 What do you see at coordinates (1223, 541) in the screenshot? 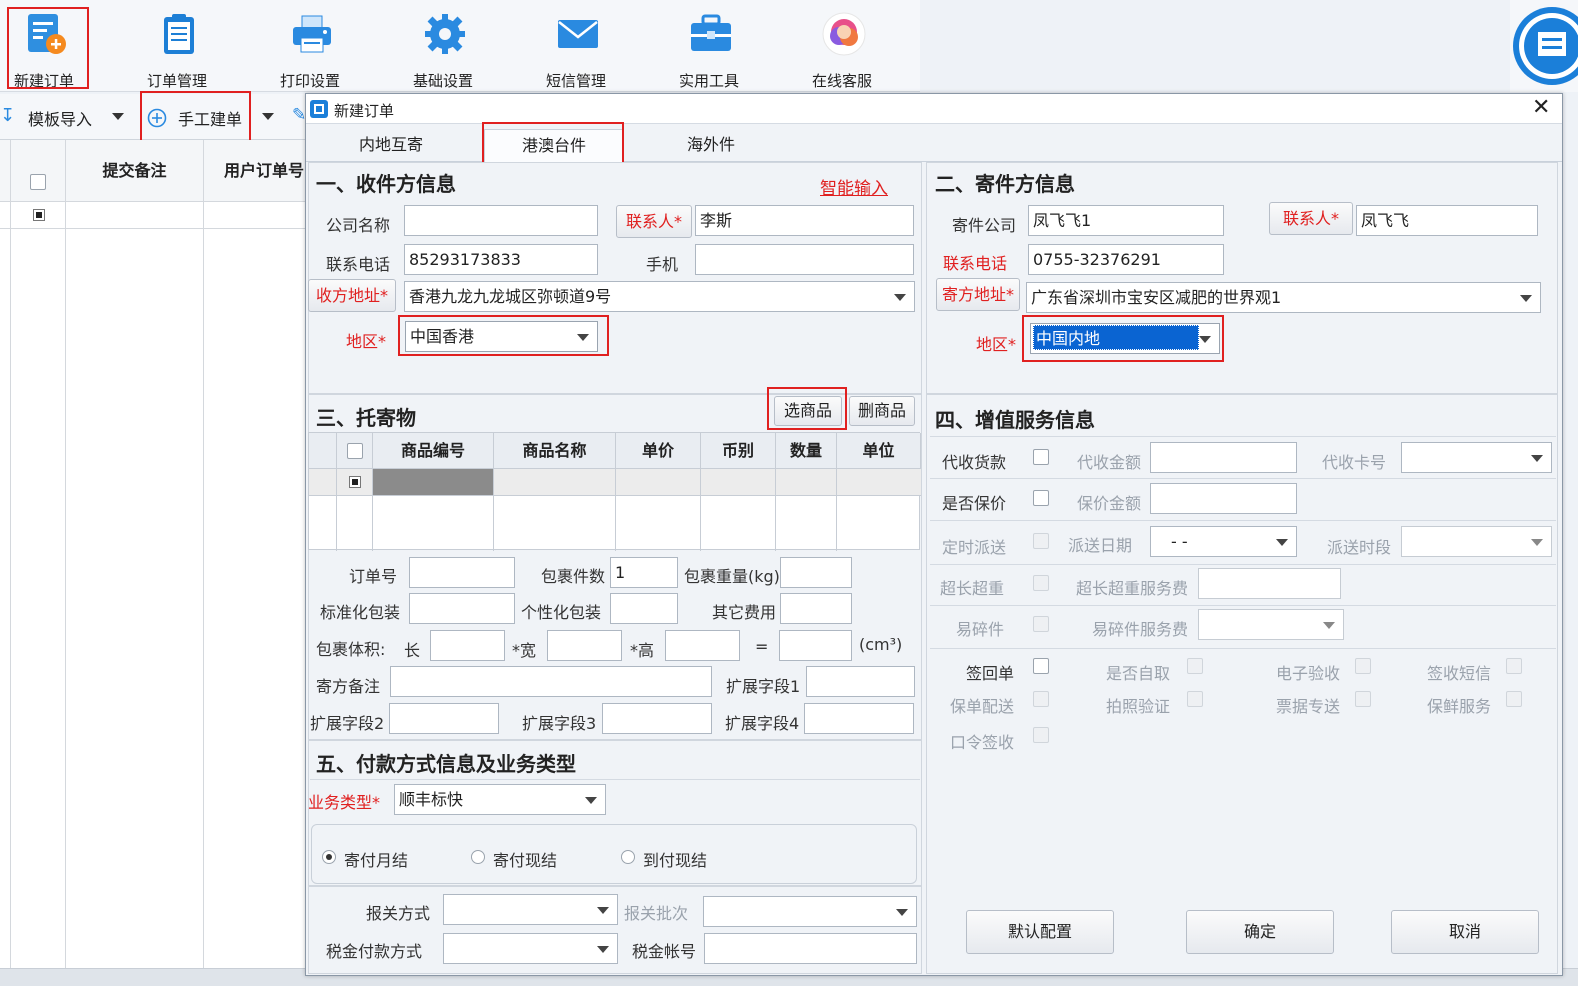
I see `delivery-date-picker: - -` at bounding box center [1223, 541].